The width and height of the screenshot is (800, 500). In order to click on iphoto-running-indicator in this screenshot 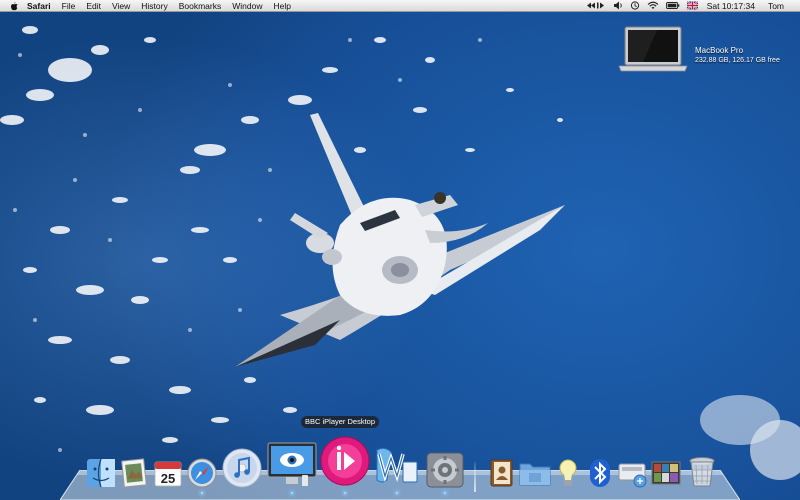, I will do `click(292, 493)`.